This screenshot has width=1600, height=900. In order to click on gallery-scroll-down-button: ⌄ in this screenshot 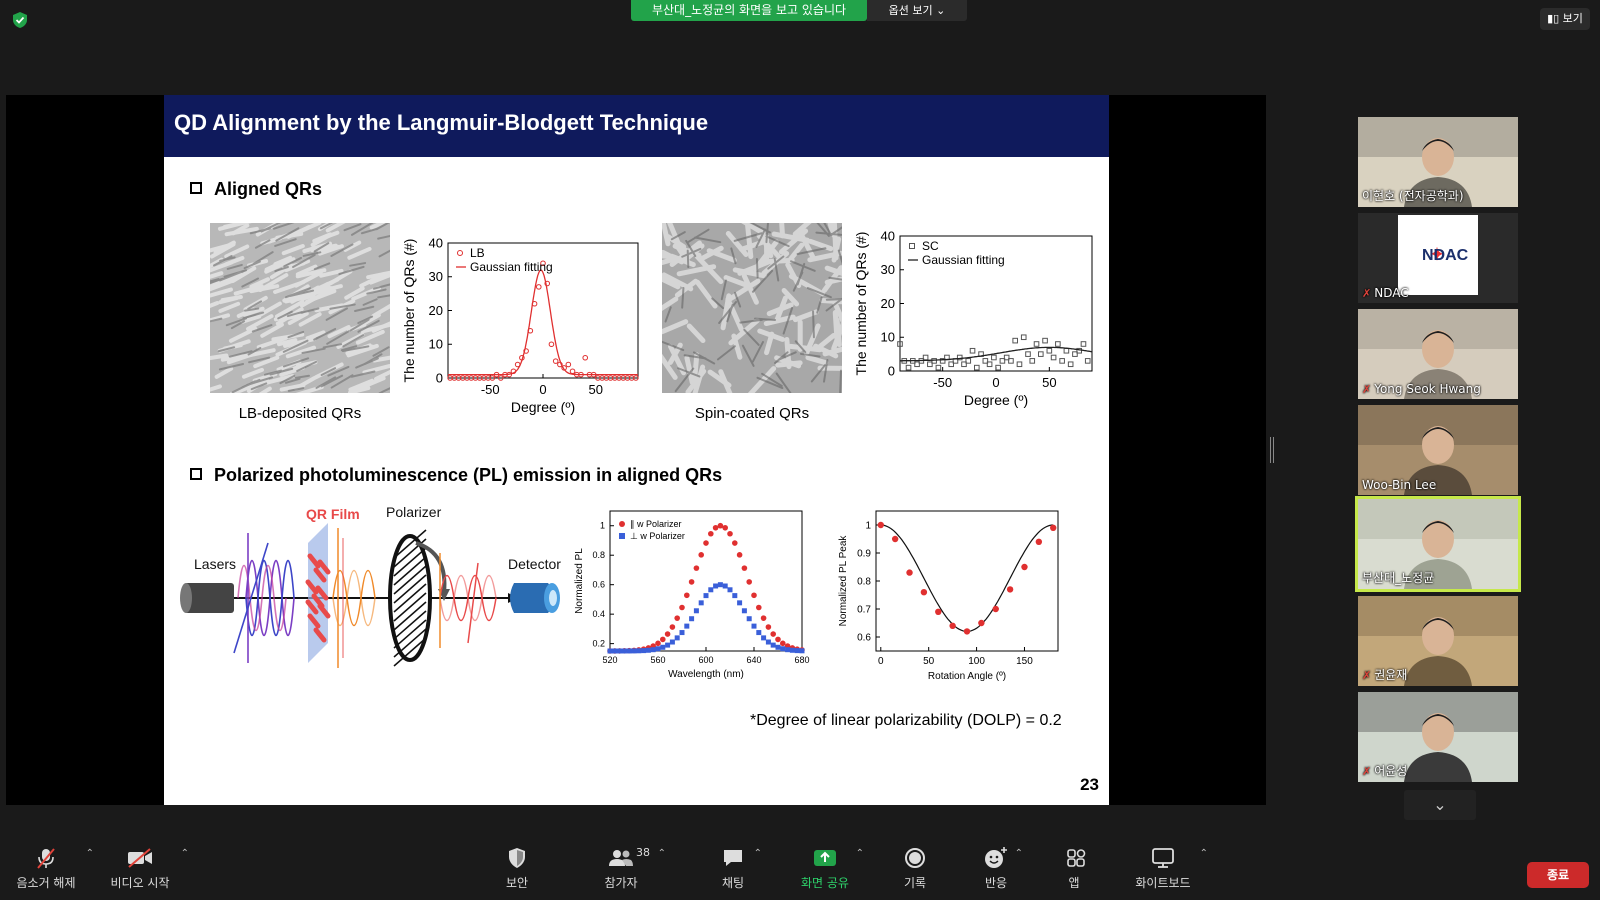, I will do `click(1440, 805)`.